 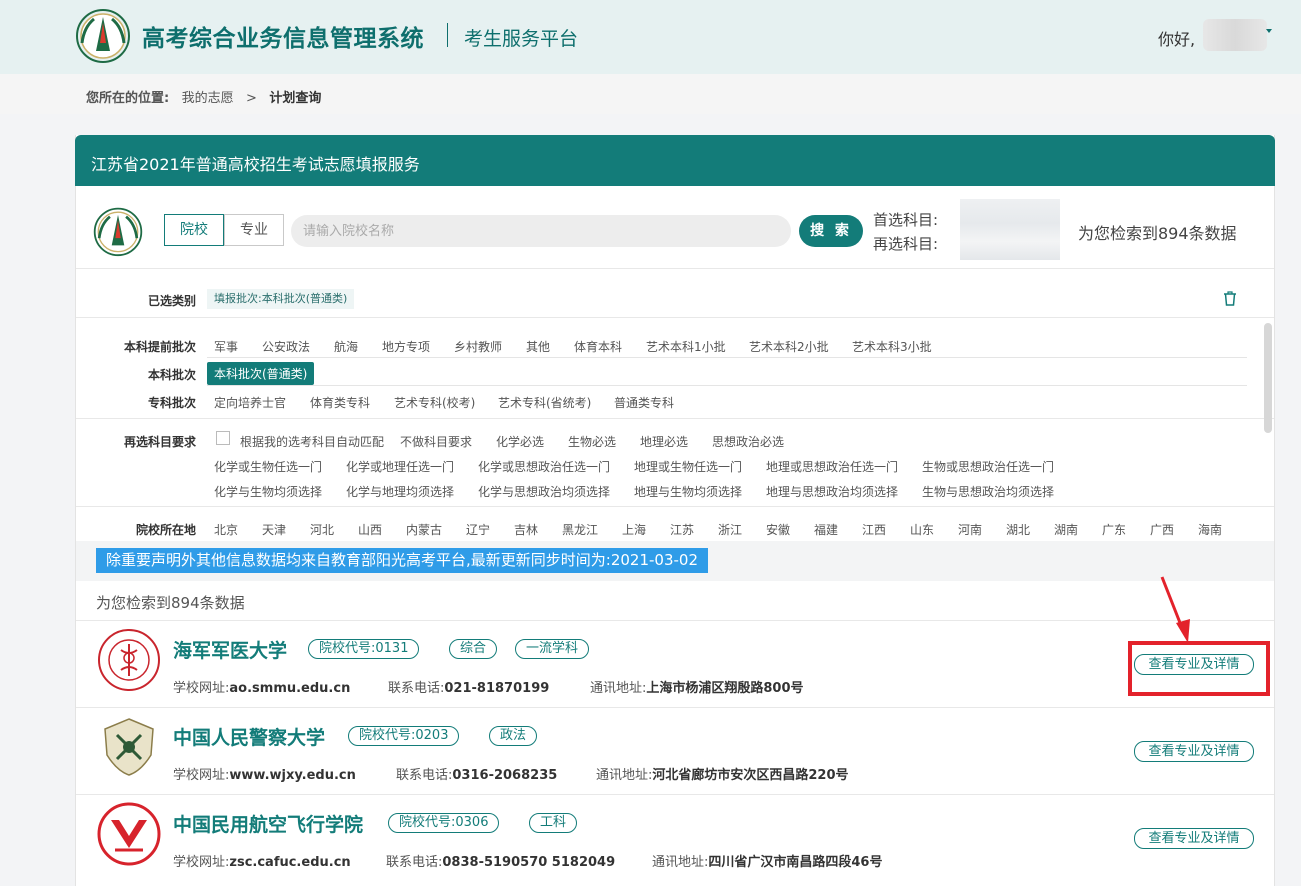 I want to click on school-code-tag: 院校代号:0306, so click(x=444, y=823).